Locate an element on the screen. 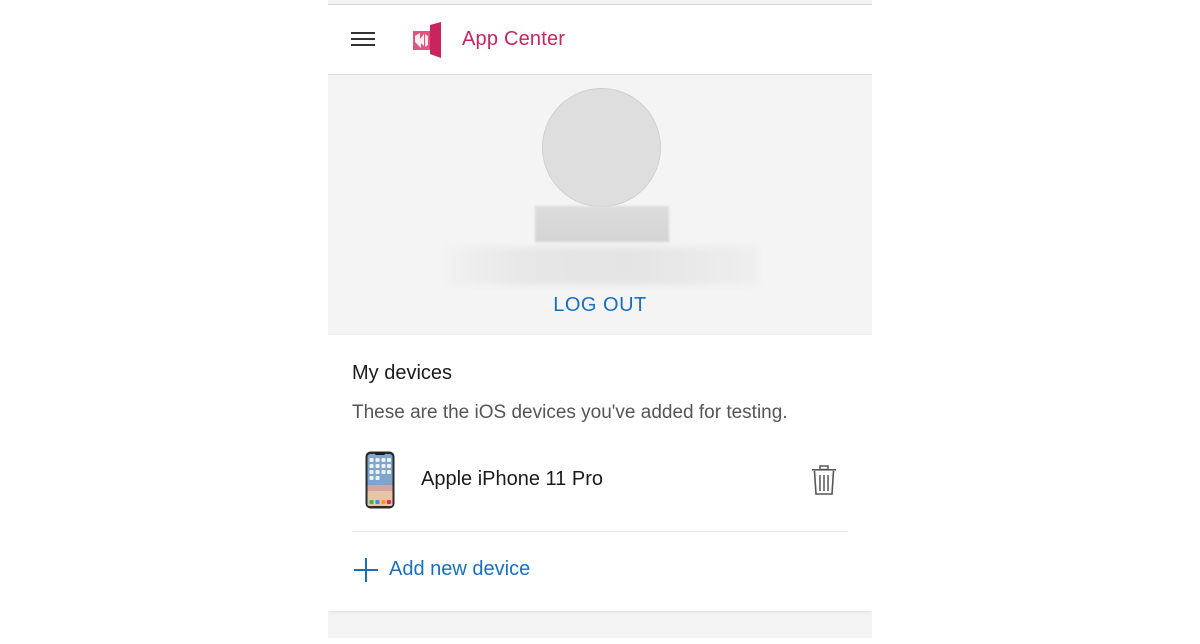 Image resolution: width=1200 pixels, height=644 pixels. user-avatar is located at coordinates (601, 147).